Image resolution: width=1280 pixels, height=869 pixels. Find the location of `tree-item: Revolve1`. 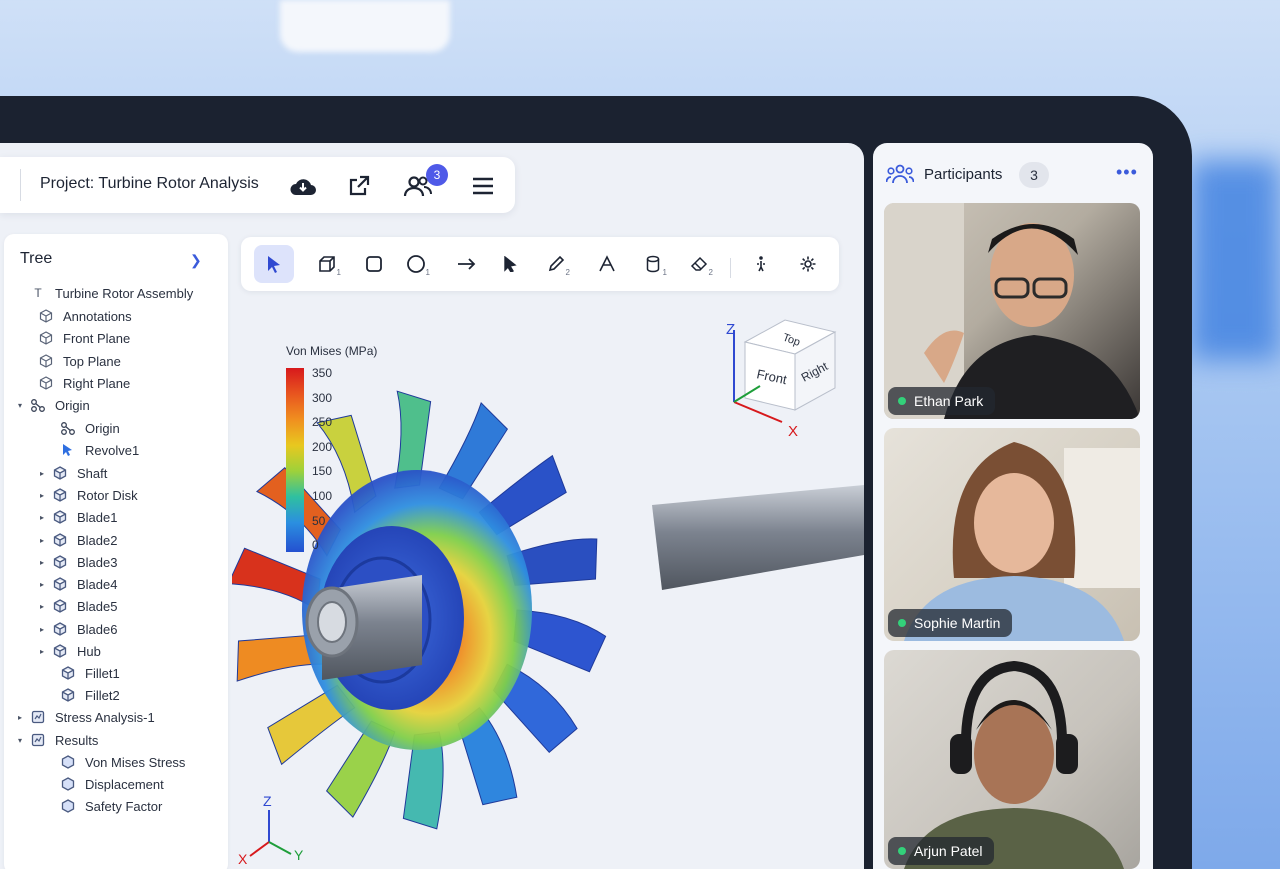

tree-item: Revolve1 is located at coordinates (99, 450).